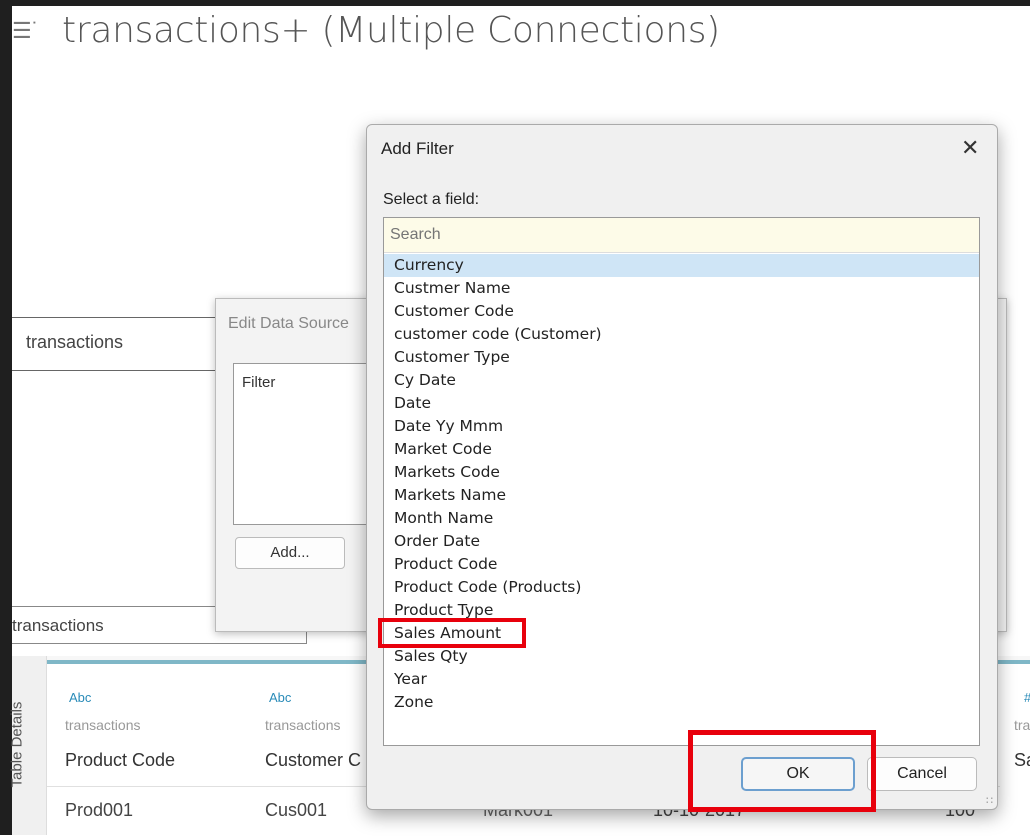  What do you see at coordinates (782, 771) in the screenshot?
I see `highlight-ok-button` at bounding box center [782, 771].